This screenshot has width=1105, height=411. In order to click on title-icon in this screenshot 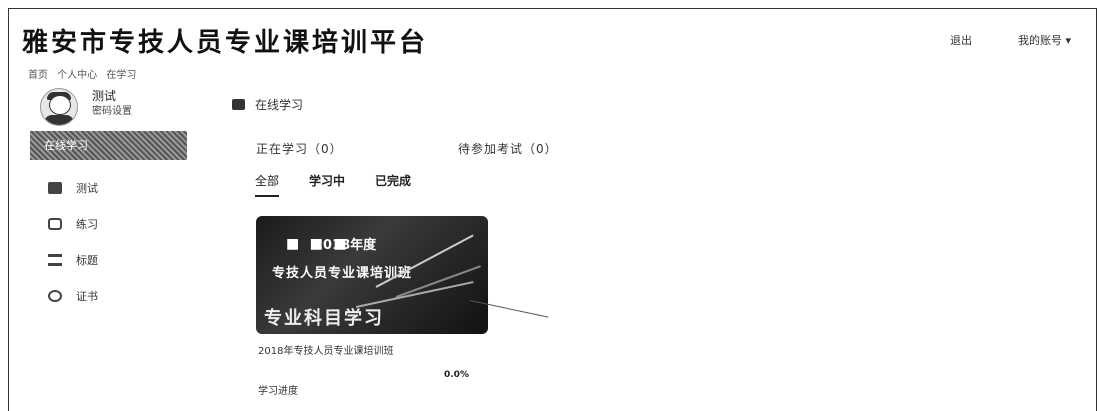, I will do `click(55, 260)`.